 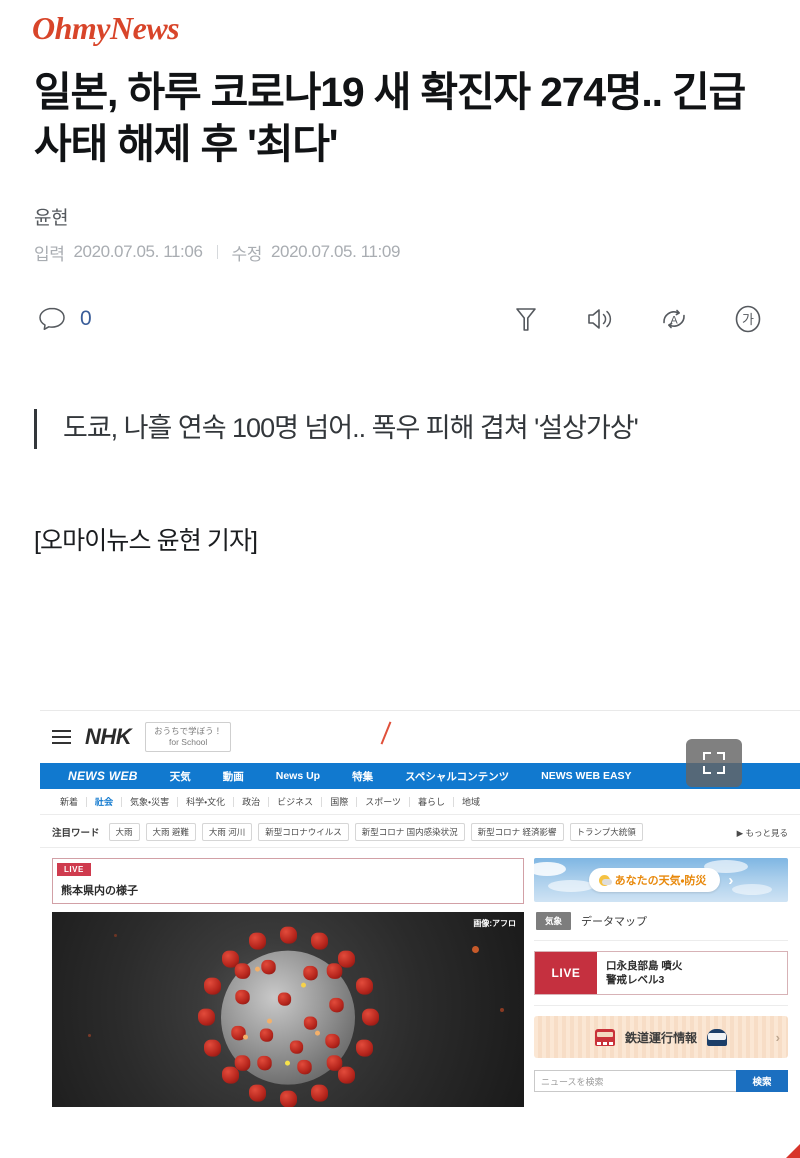 I want to click on funnel-icon, so click(x=526, y=319).